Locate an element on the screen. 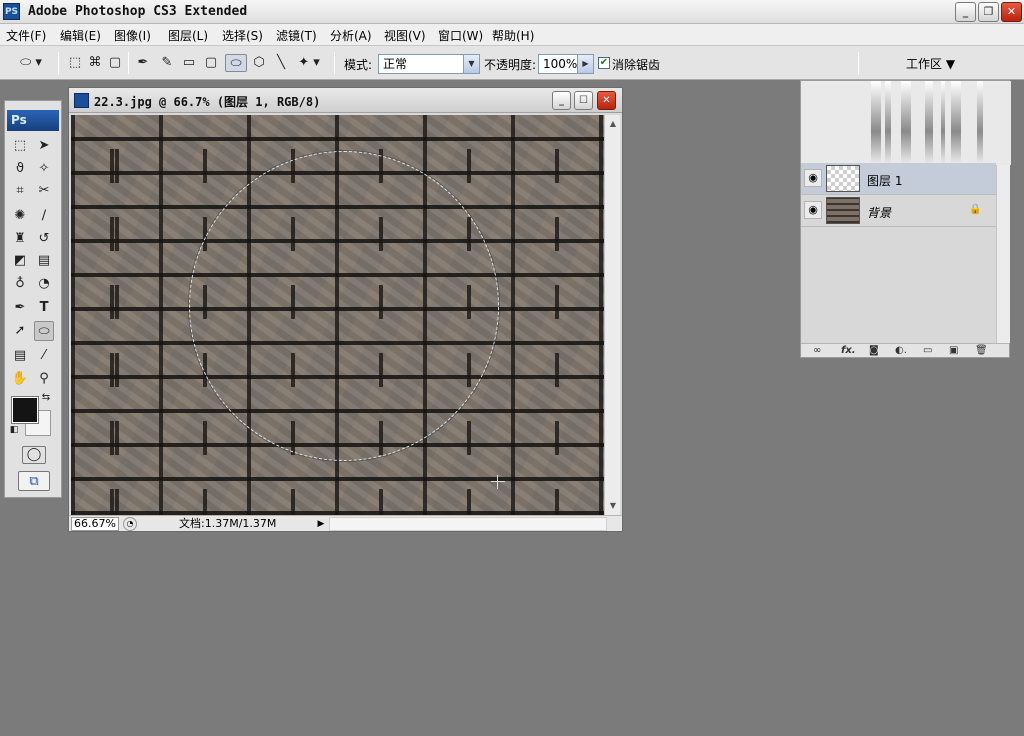 The image size is (1024, 736). path-selection-tool-icon: ➚ is located at coordinates (20, 331).